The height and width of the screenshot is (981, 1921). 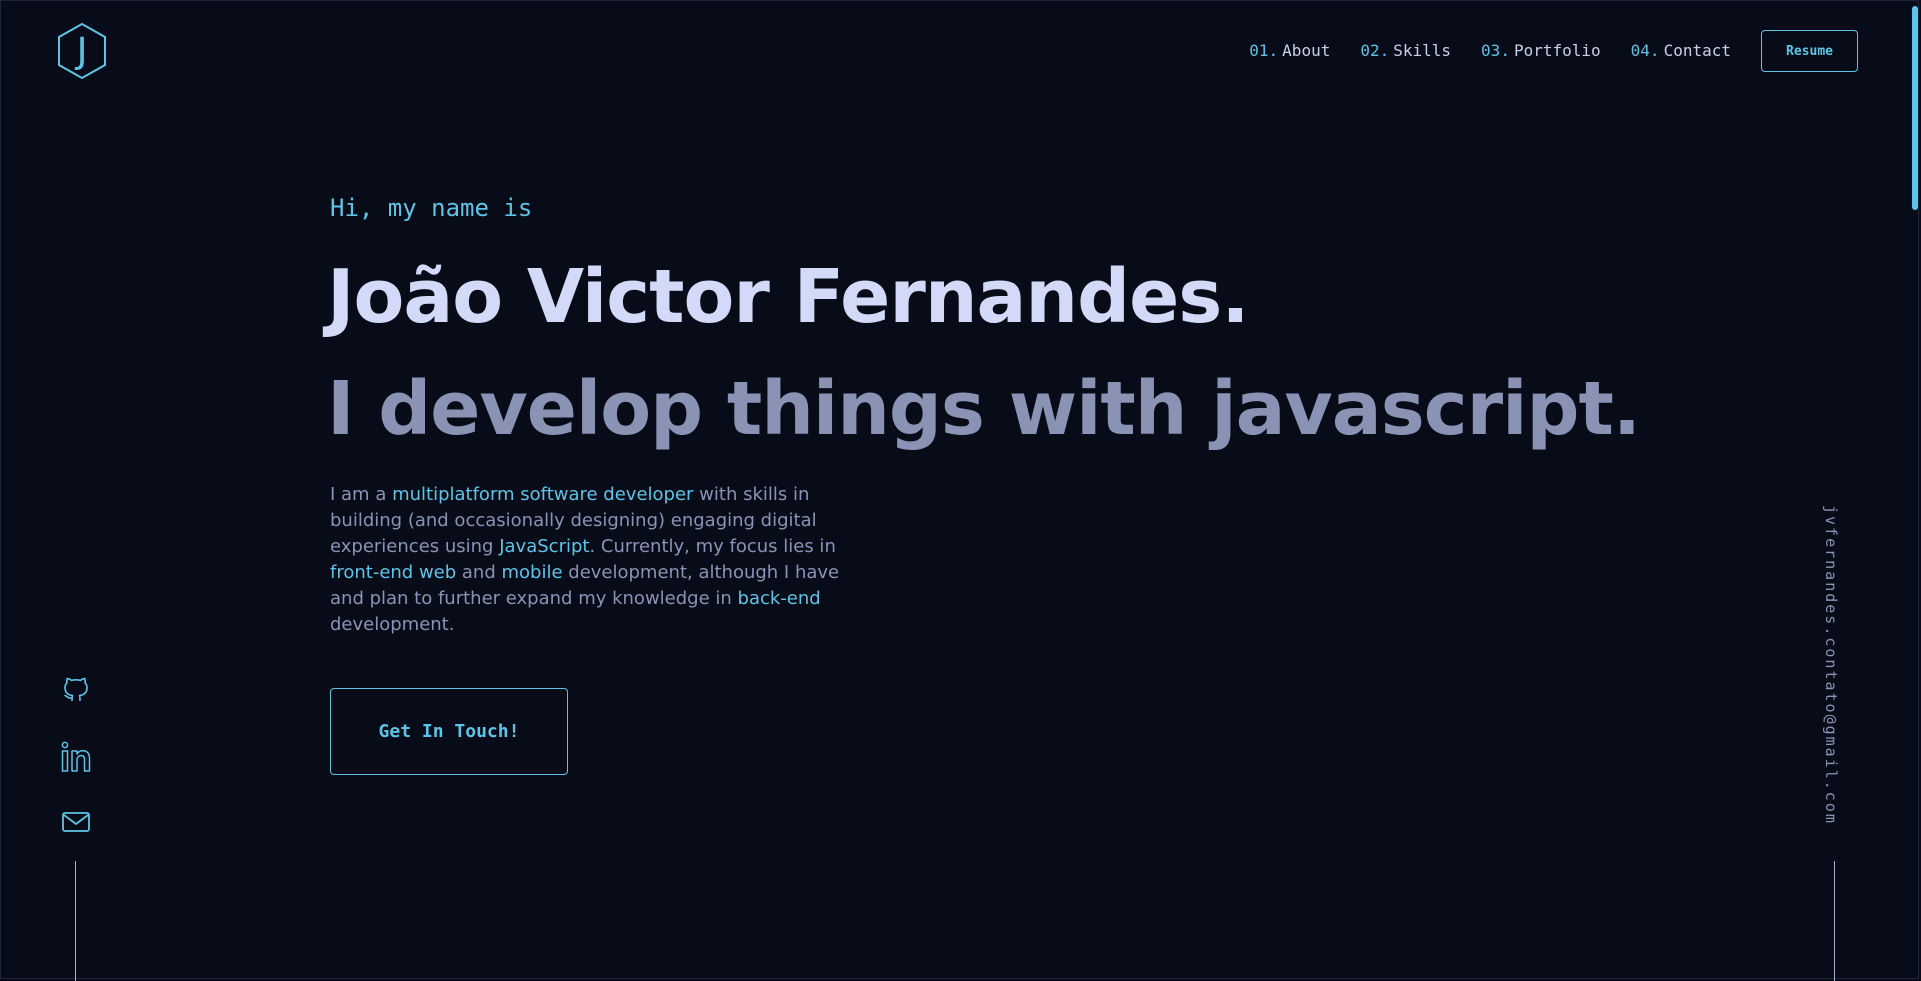 What do you see at coordinates (544, 546) in the screenshot?
I see `bio-highlight: JavaScript` at bounding box center [544, 546].